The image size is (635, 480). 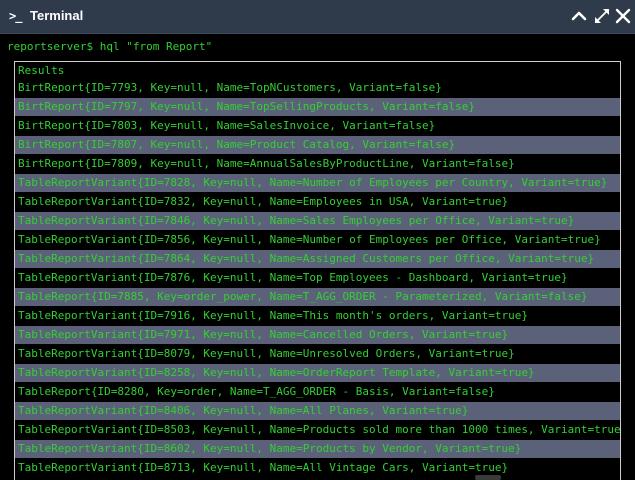 I want to click on command-prompt-line: reportserver$ hql "from Report", so click(x=110, y=46).